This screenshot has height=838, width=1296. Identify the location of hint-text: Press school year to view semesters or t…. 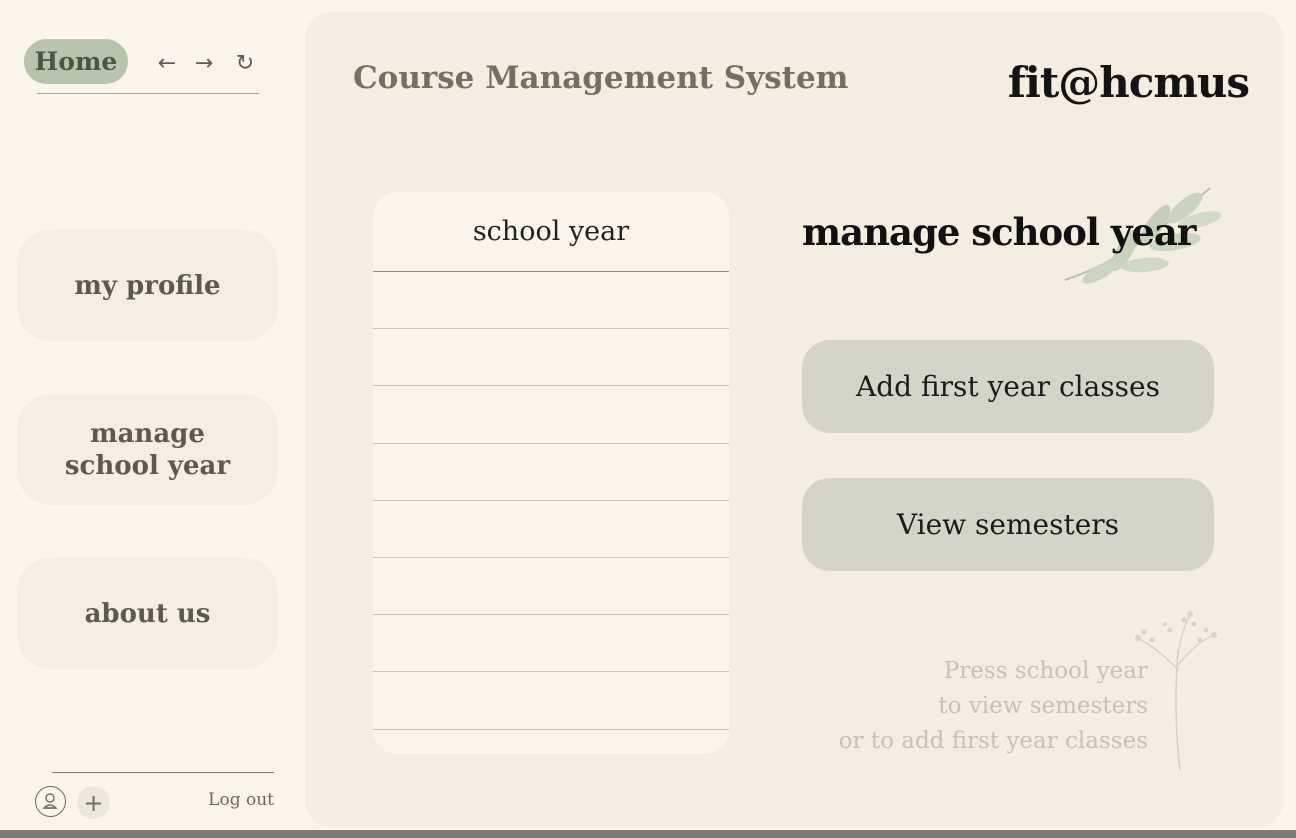
(993, 706).